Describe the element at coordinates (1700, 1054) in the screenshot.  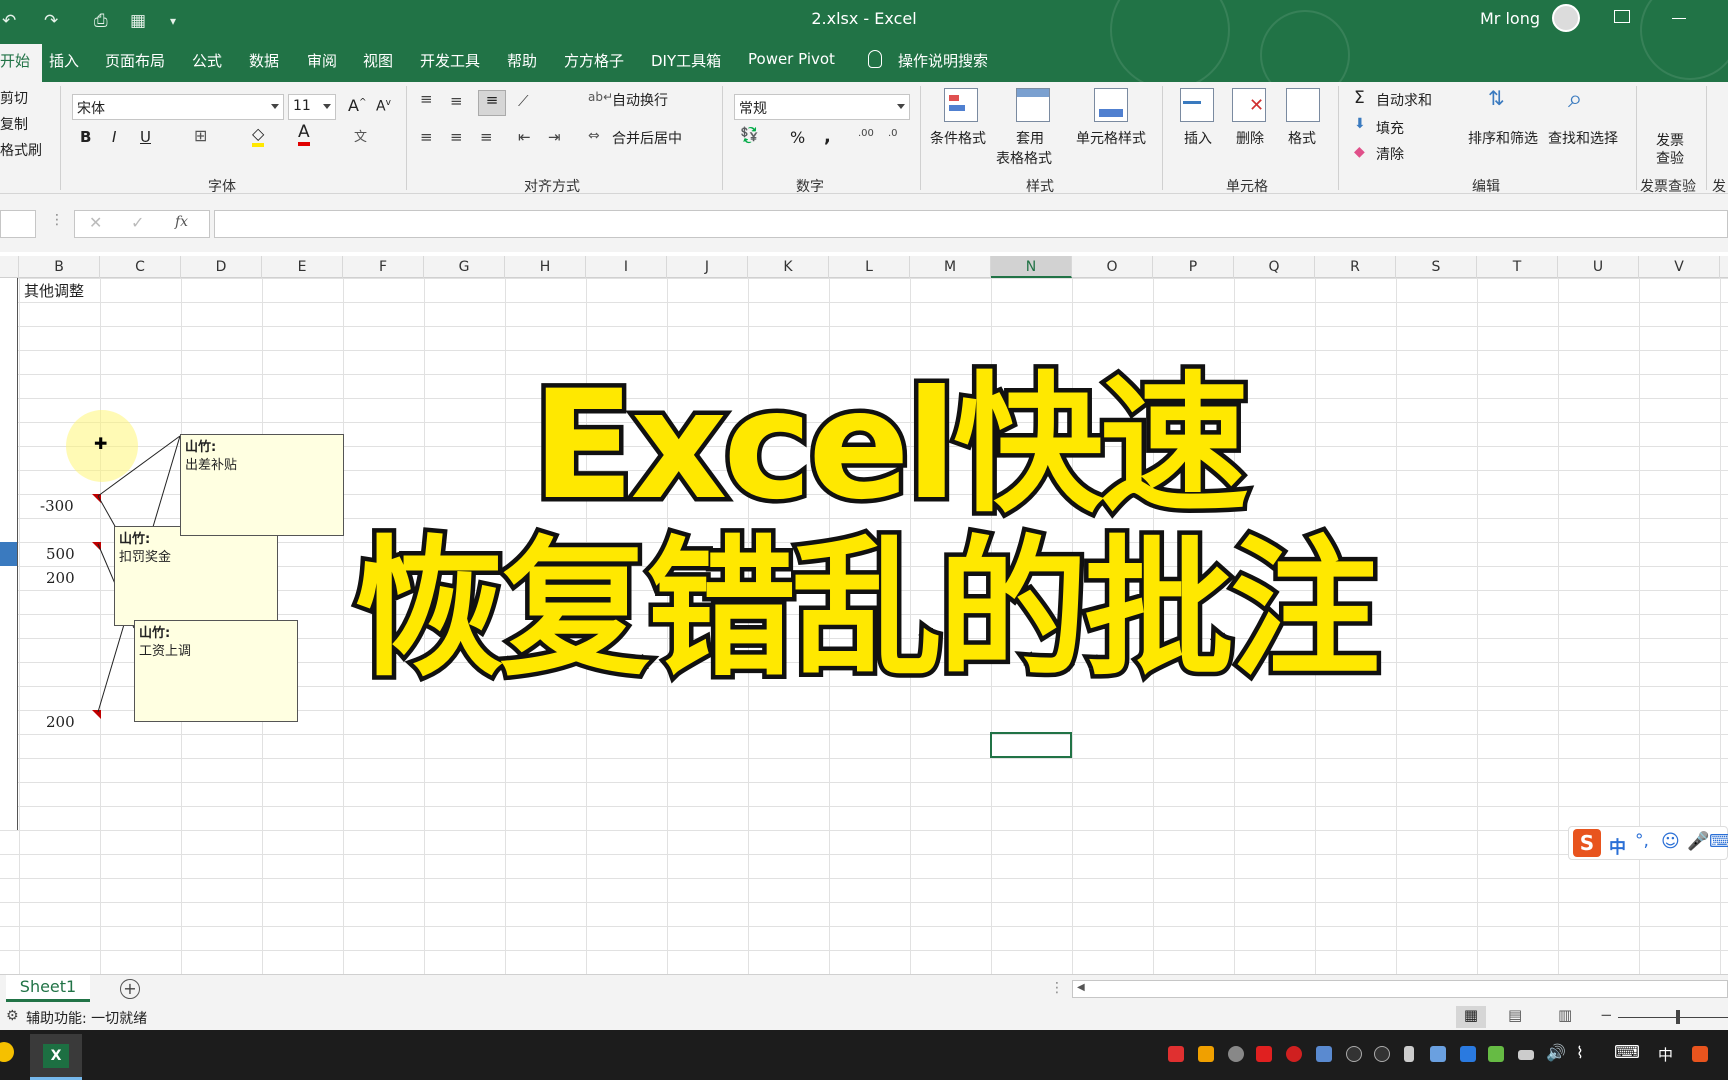
I see `sogou-tray-icon` at that location.